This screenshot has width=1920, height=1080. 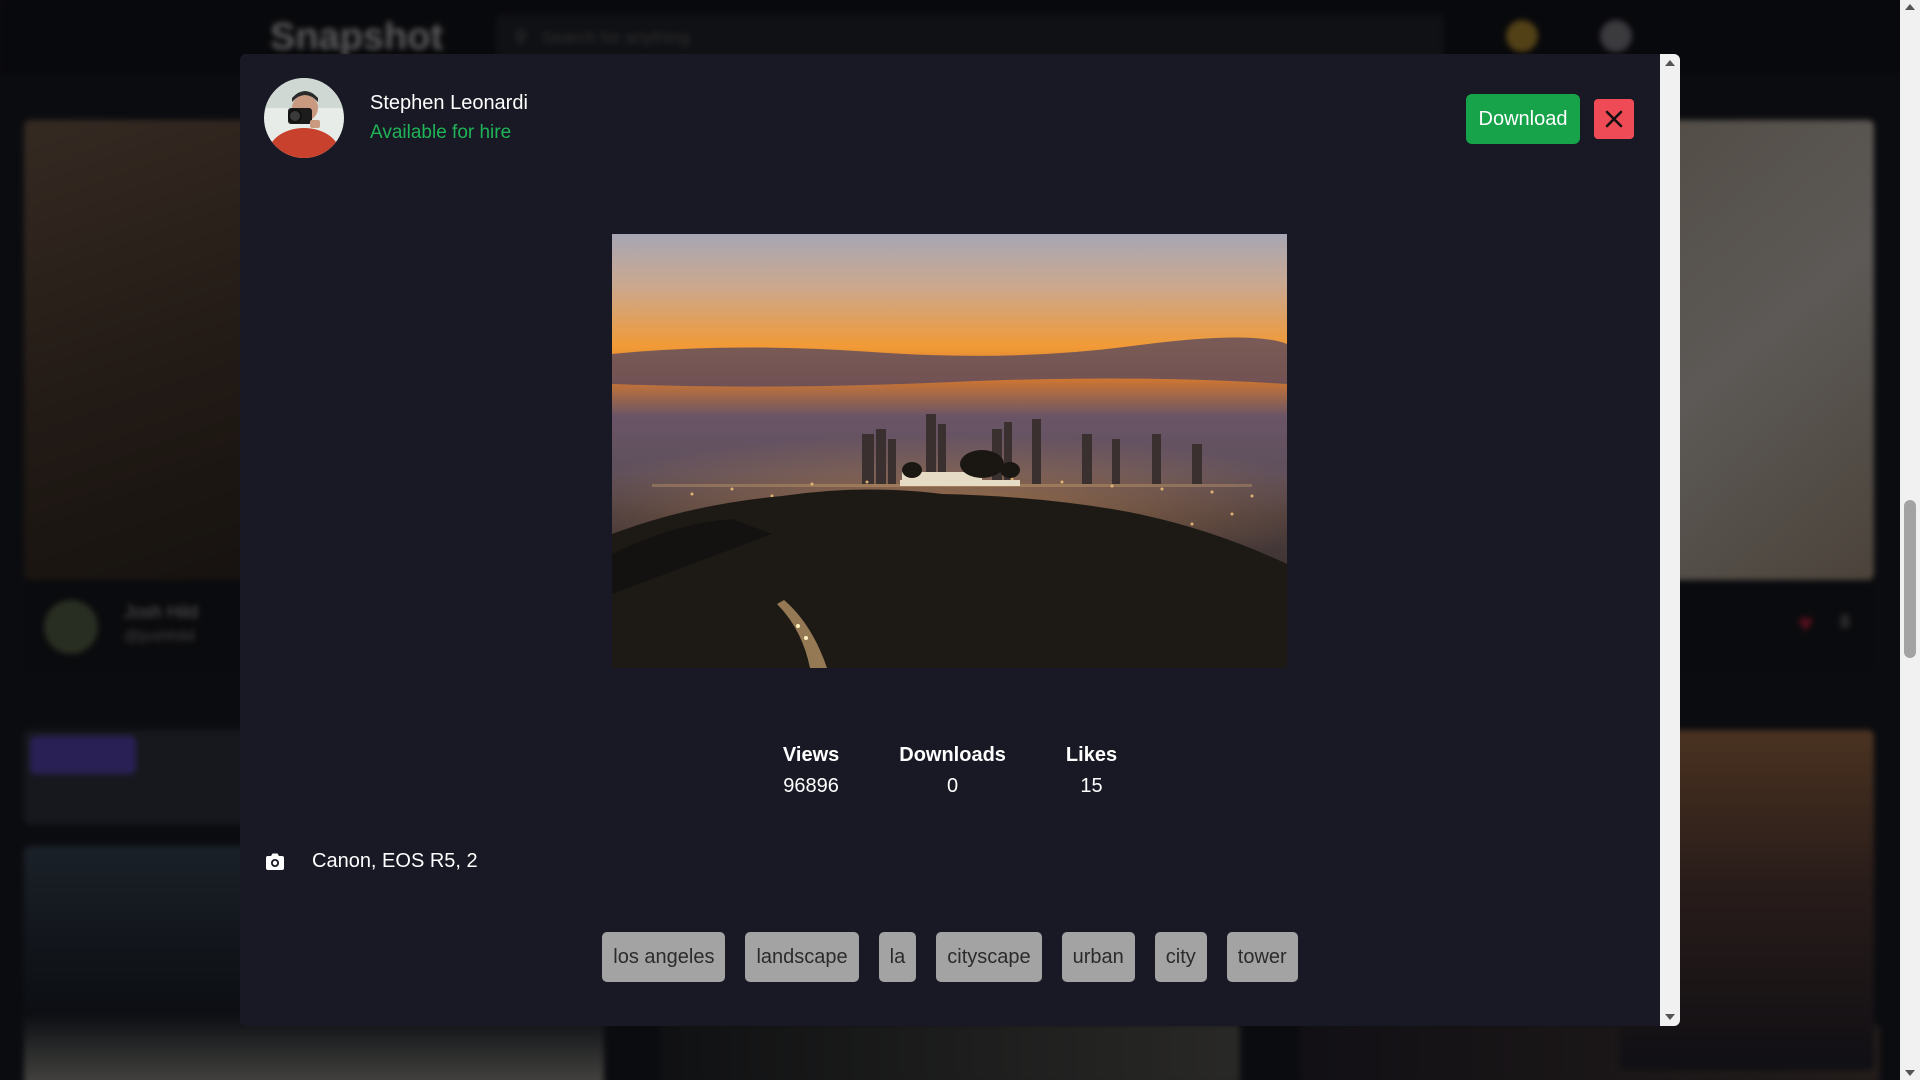 I want to click on avatar-image, so click(x=304, y=118).